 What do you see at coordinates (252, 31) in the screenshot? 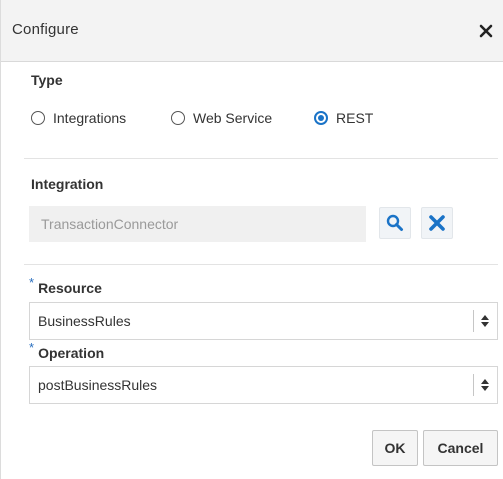
I see `dialog-title-bar: Configure` at bounding box center [252, 31].